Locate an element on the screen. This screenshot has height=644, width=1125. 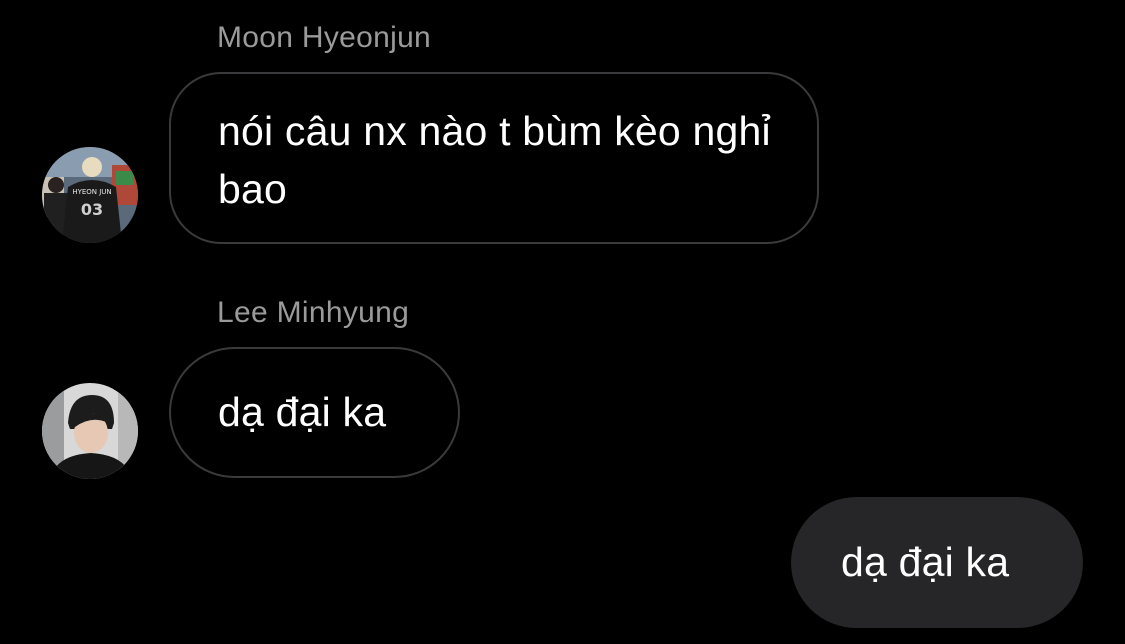
outgoing-message-bubble: dạ đại ka is located at coordinates (937, 562).